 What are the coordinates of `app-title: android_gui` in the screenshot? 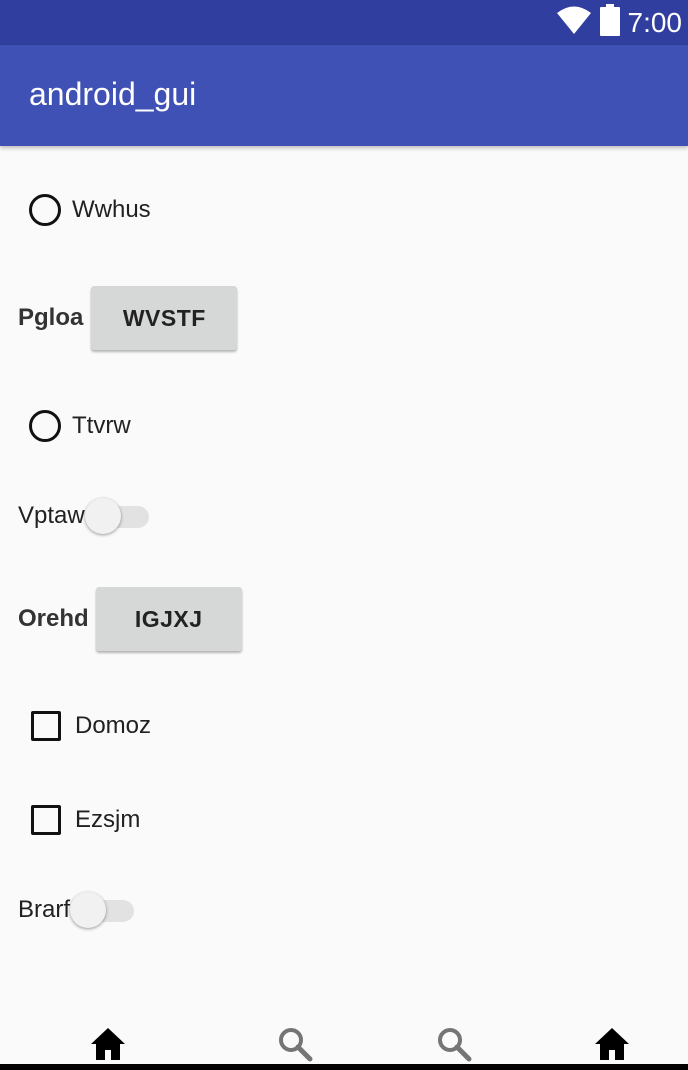 It's located at (113, 94).